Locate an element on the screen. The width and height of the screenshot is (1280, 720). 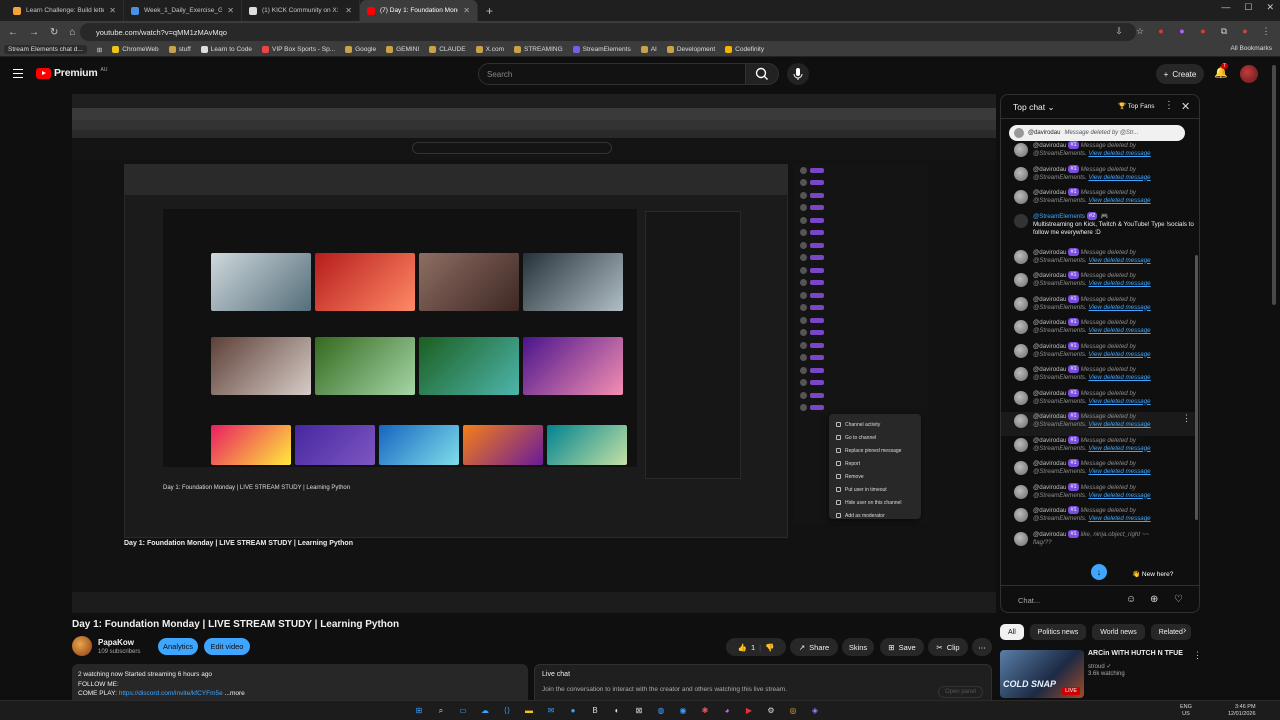
bookmark-item: CLAUDE is located at coordinates (447, 49).